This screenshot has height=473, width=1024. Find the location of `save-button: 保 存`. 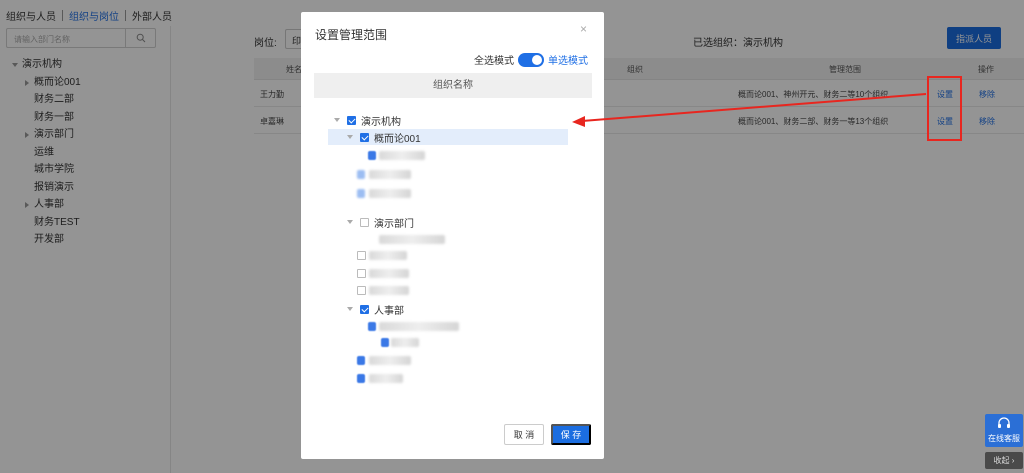

save-button: 保 存 is located at coordinates (571, 434).